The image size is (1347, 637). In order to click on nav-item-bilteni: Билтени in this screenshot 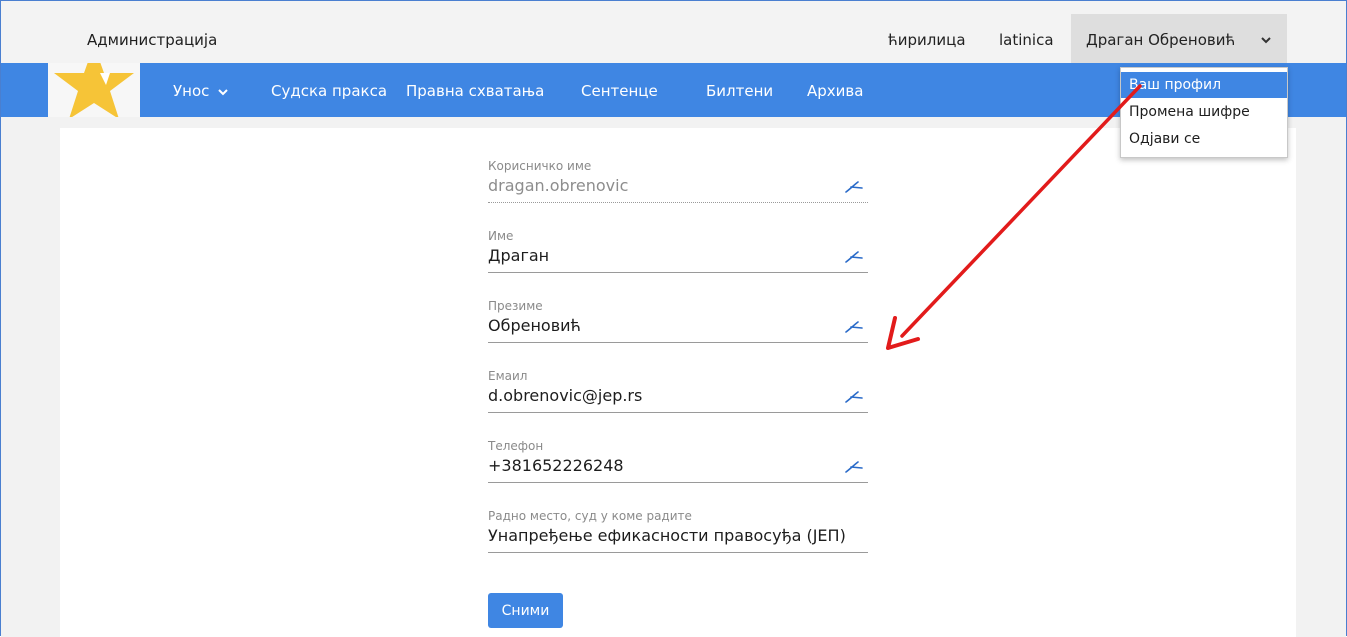, I will do `click(739, 91)`.